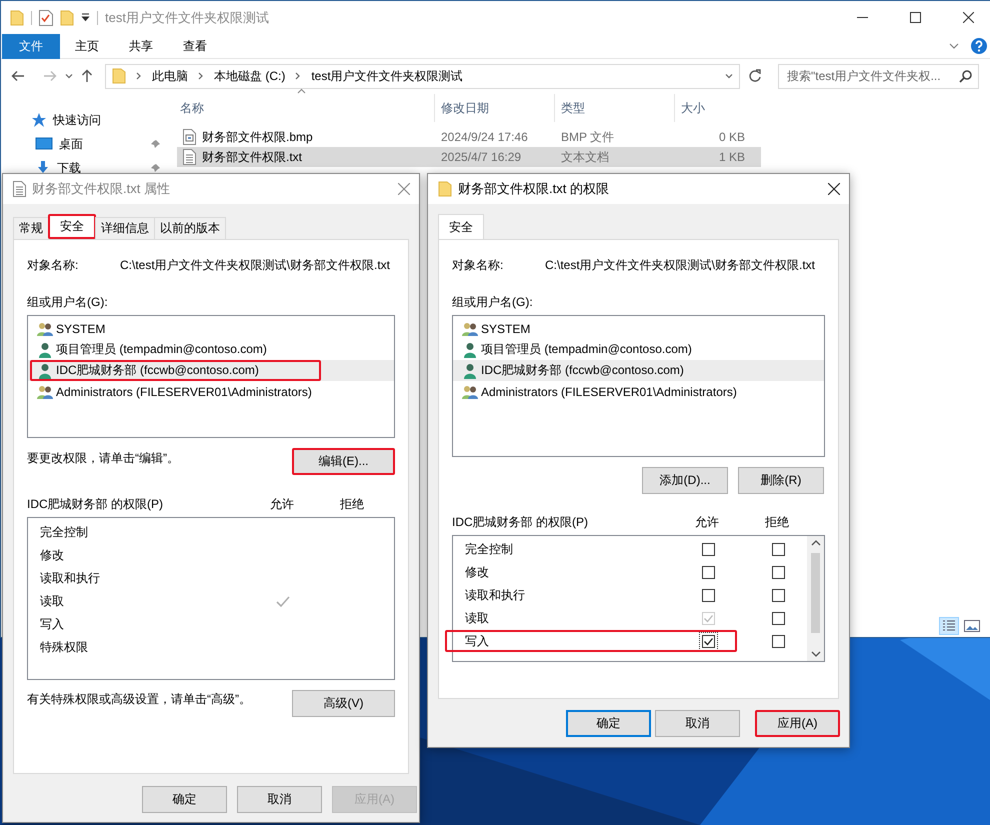  Describe the element at coordinates (469, 157) in the screenshot. I see `file-row: 财务部文件权限.txt 2025/4/7 16:29 文本文档 1 KB` at that location.